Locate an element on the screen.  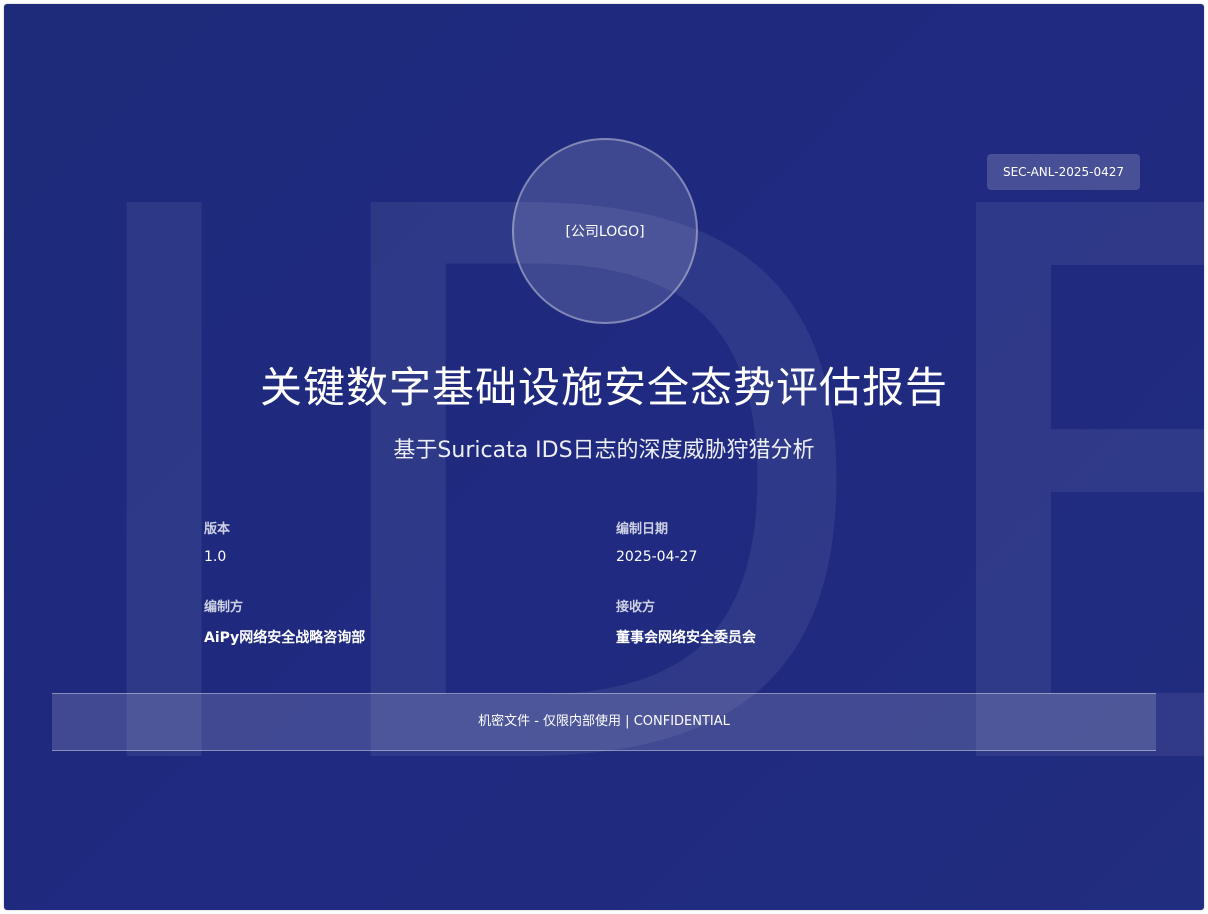
meta-date-label: 编制日期 is located at coordinates (642, 529).